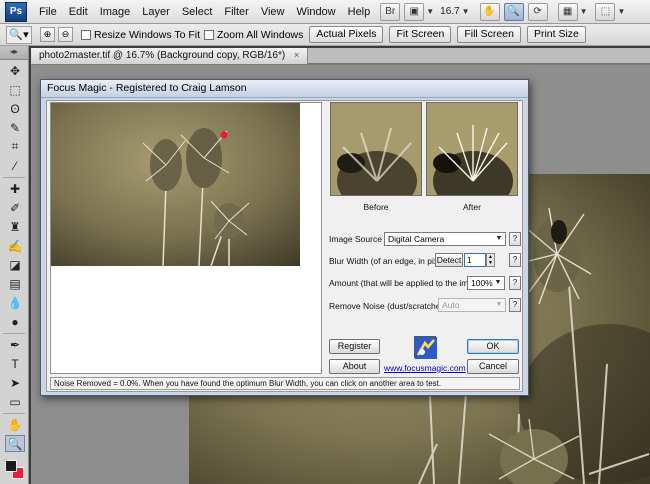 The width and height of the screenshot is (650, 484). I want to click on blur-tool-icon: 💧, so click(15, 302).